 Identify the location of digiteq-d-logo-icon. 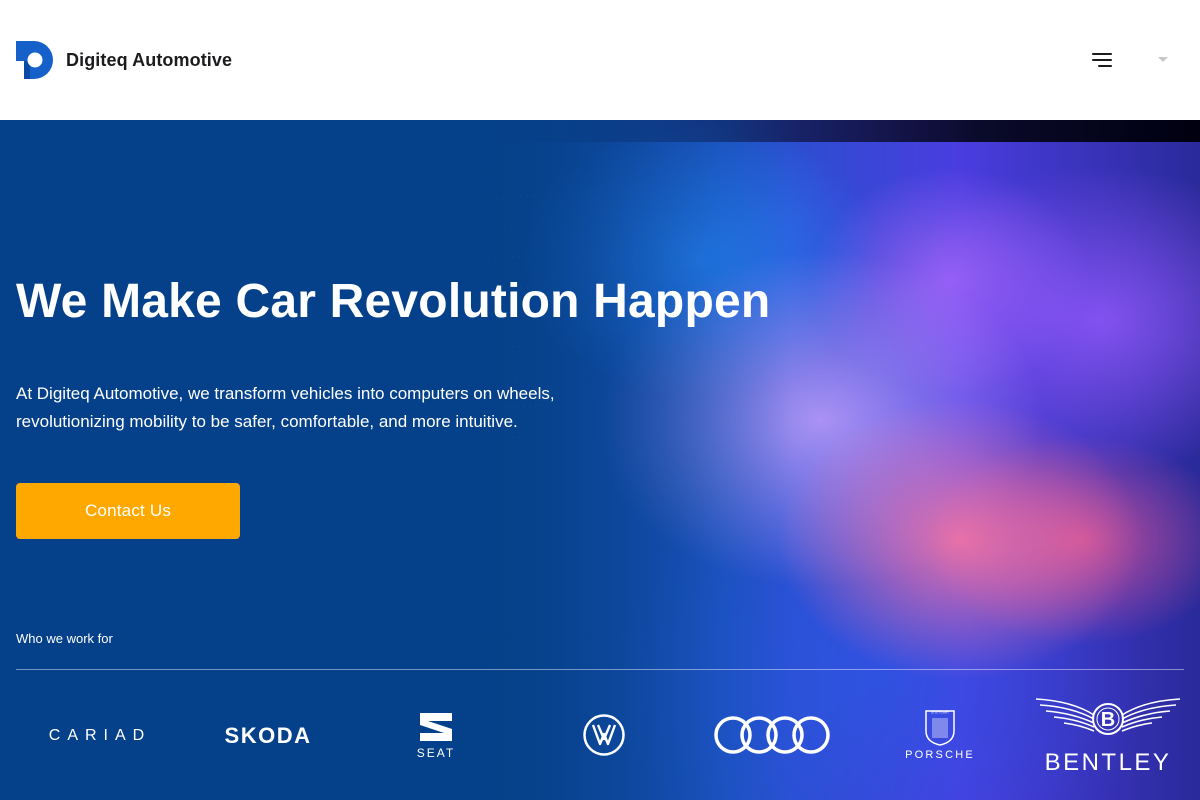
(34, 60).